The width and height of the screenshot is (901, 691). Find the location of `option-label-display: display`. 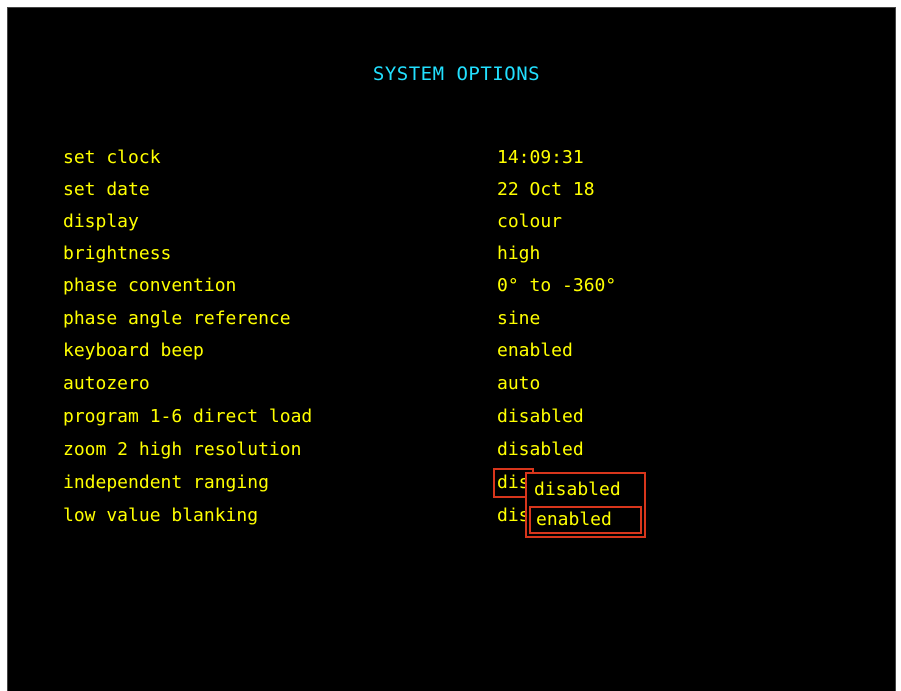

option-label-display: display is located at coordinates (101, 222).